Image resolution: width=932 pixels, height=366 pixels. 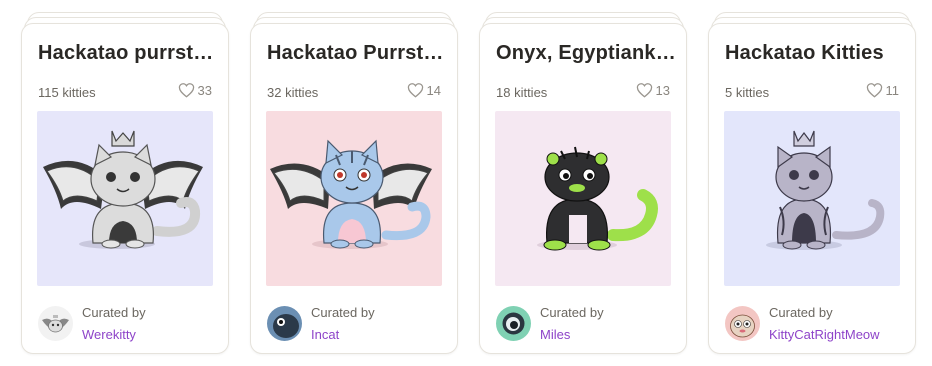 I want to click on collection-title: Hackatao purrstige, so click(x=128, y=53).